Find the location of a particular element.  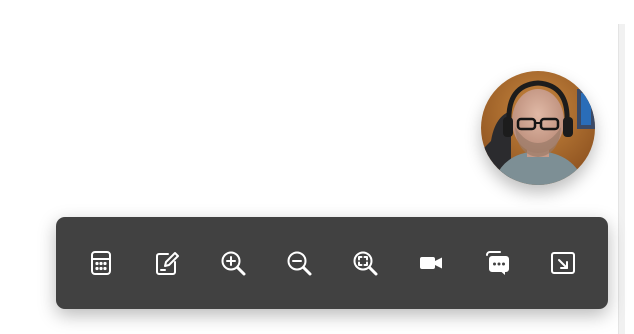

chat-button is located at coordinates (497, 263).